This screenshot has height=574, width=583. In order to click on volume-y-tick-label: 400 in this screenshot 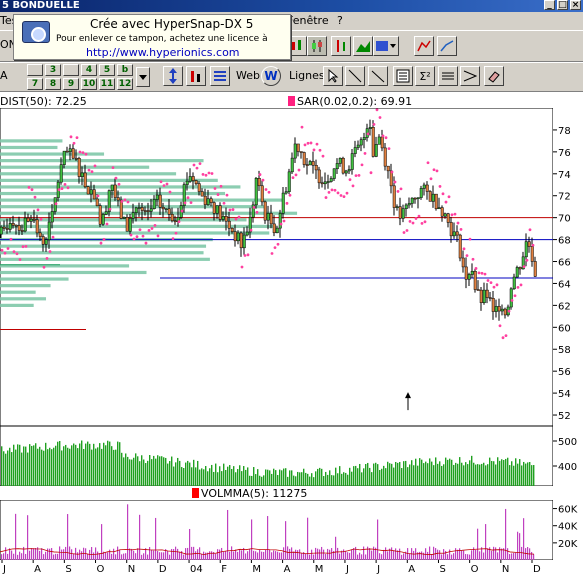, I will do `click(567, 467)`.